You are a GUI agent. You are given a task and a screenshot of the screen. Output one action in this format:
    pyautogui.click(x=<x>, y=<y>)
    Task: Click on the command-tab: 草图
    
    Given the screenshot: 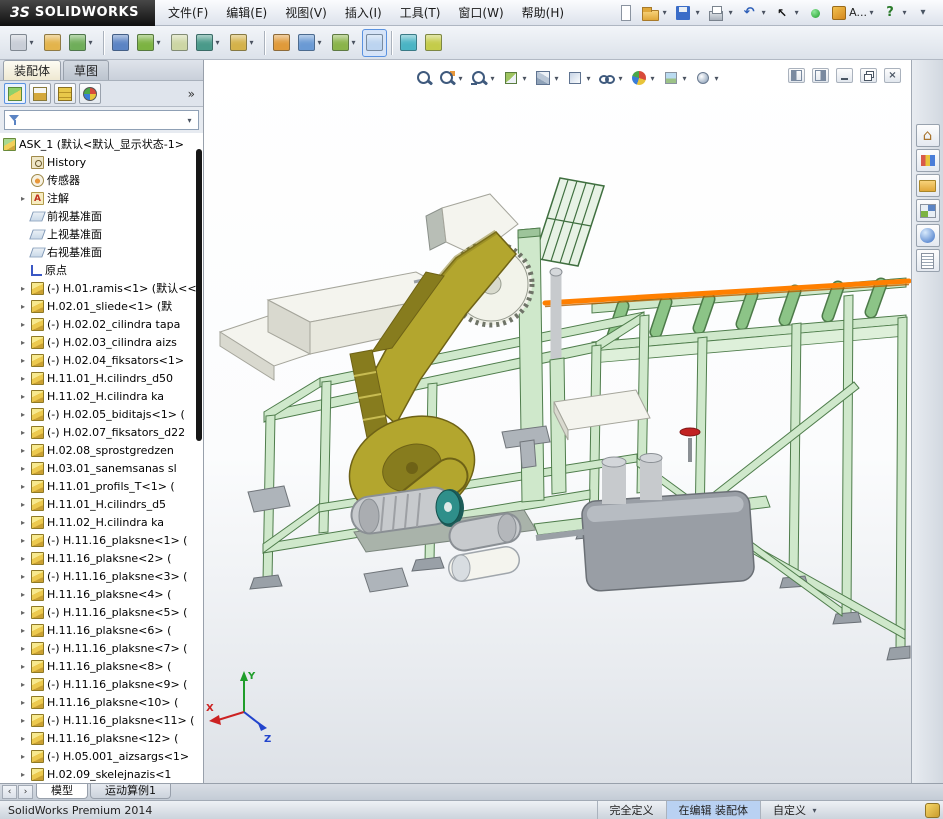 What is the action you would take?
    pyautogui.click(x=86, y=70)
    